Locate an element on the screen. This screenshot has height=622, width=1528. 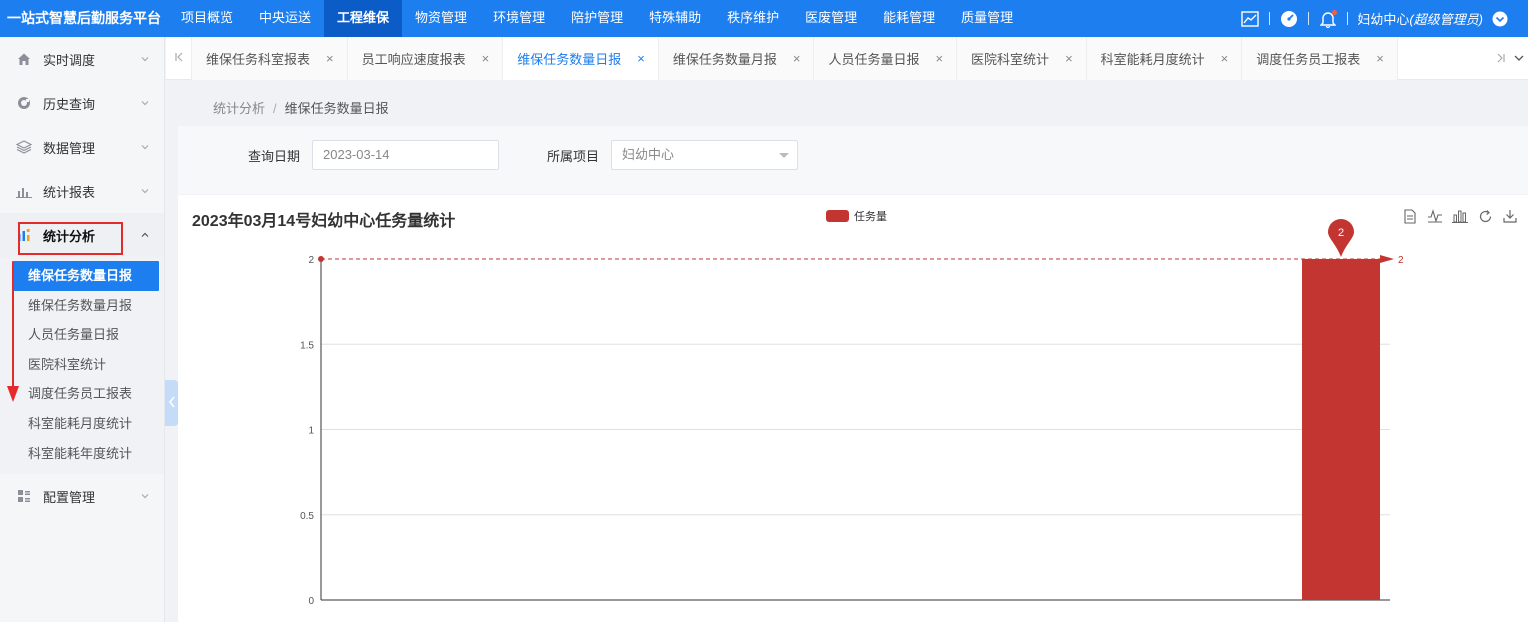
date-picker: 2023-03-14 is located at coordinates (405, 155).